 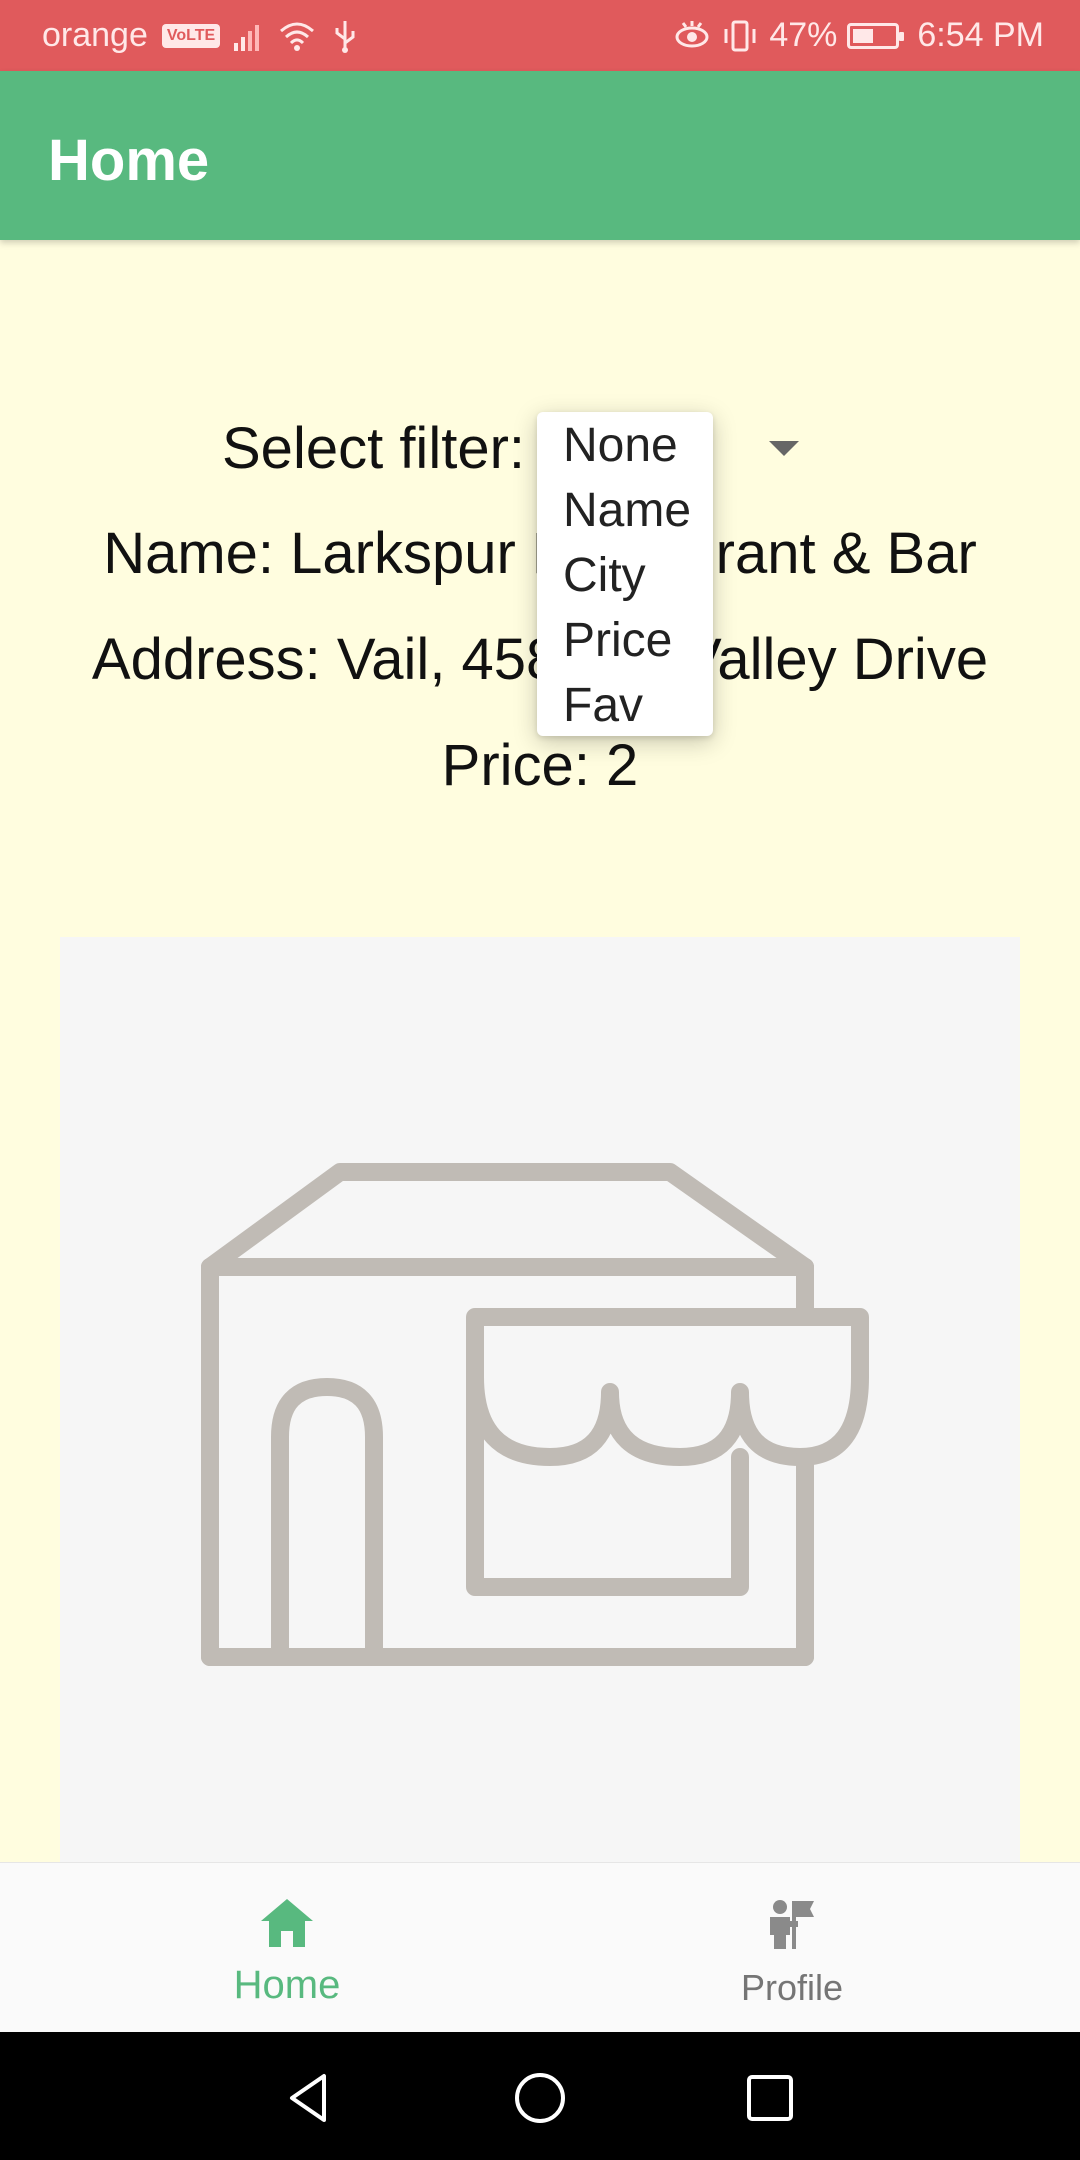 I want to click on battery-percent: 47%, so click(x=803, y=35).